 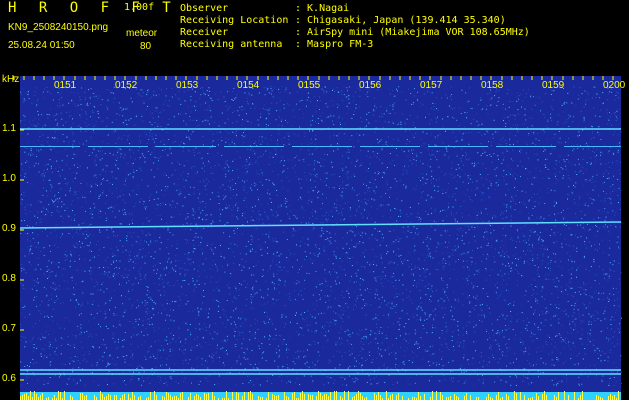 I want to click on freq-tick-label: 0.8, so click(x=9, y=278).